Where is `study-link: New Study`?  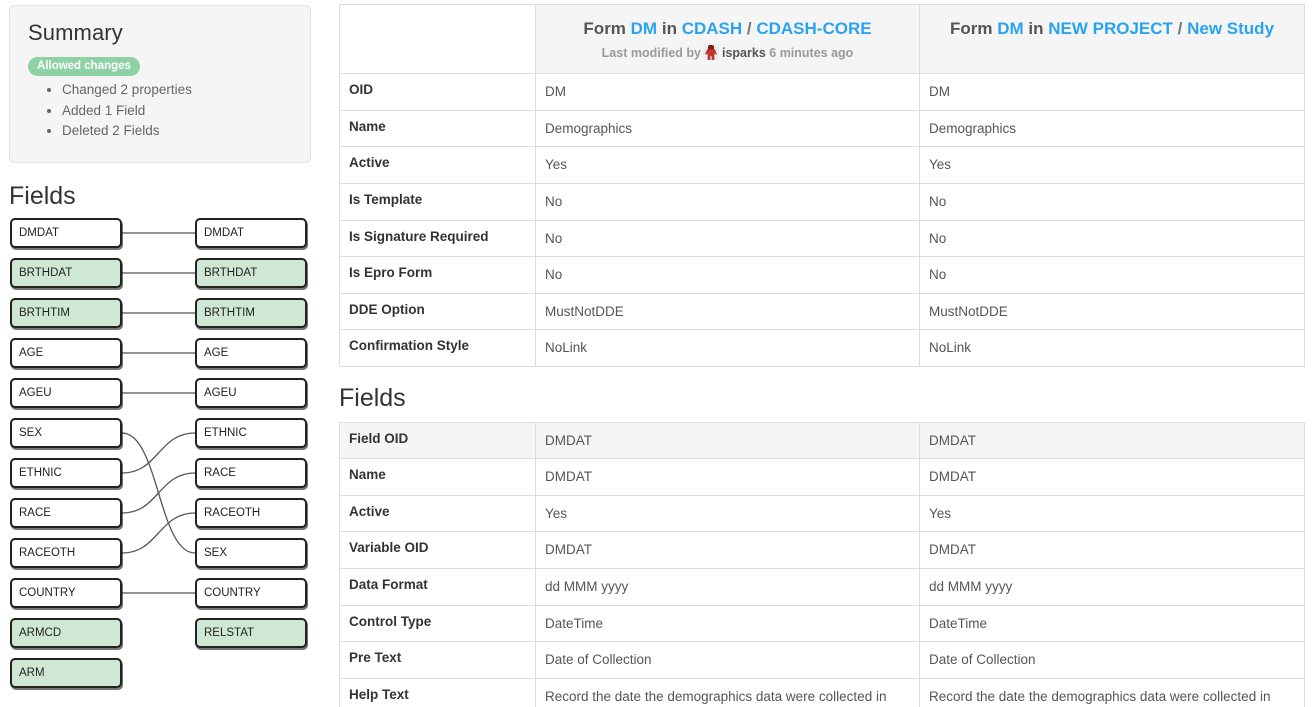
study-link: New Study is located at coordinates (1230, 28).